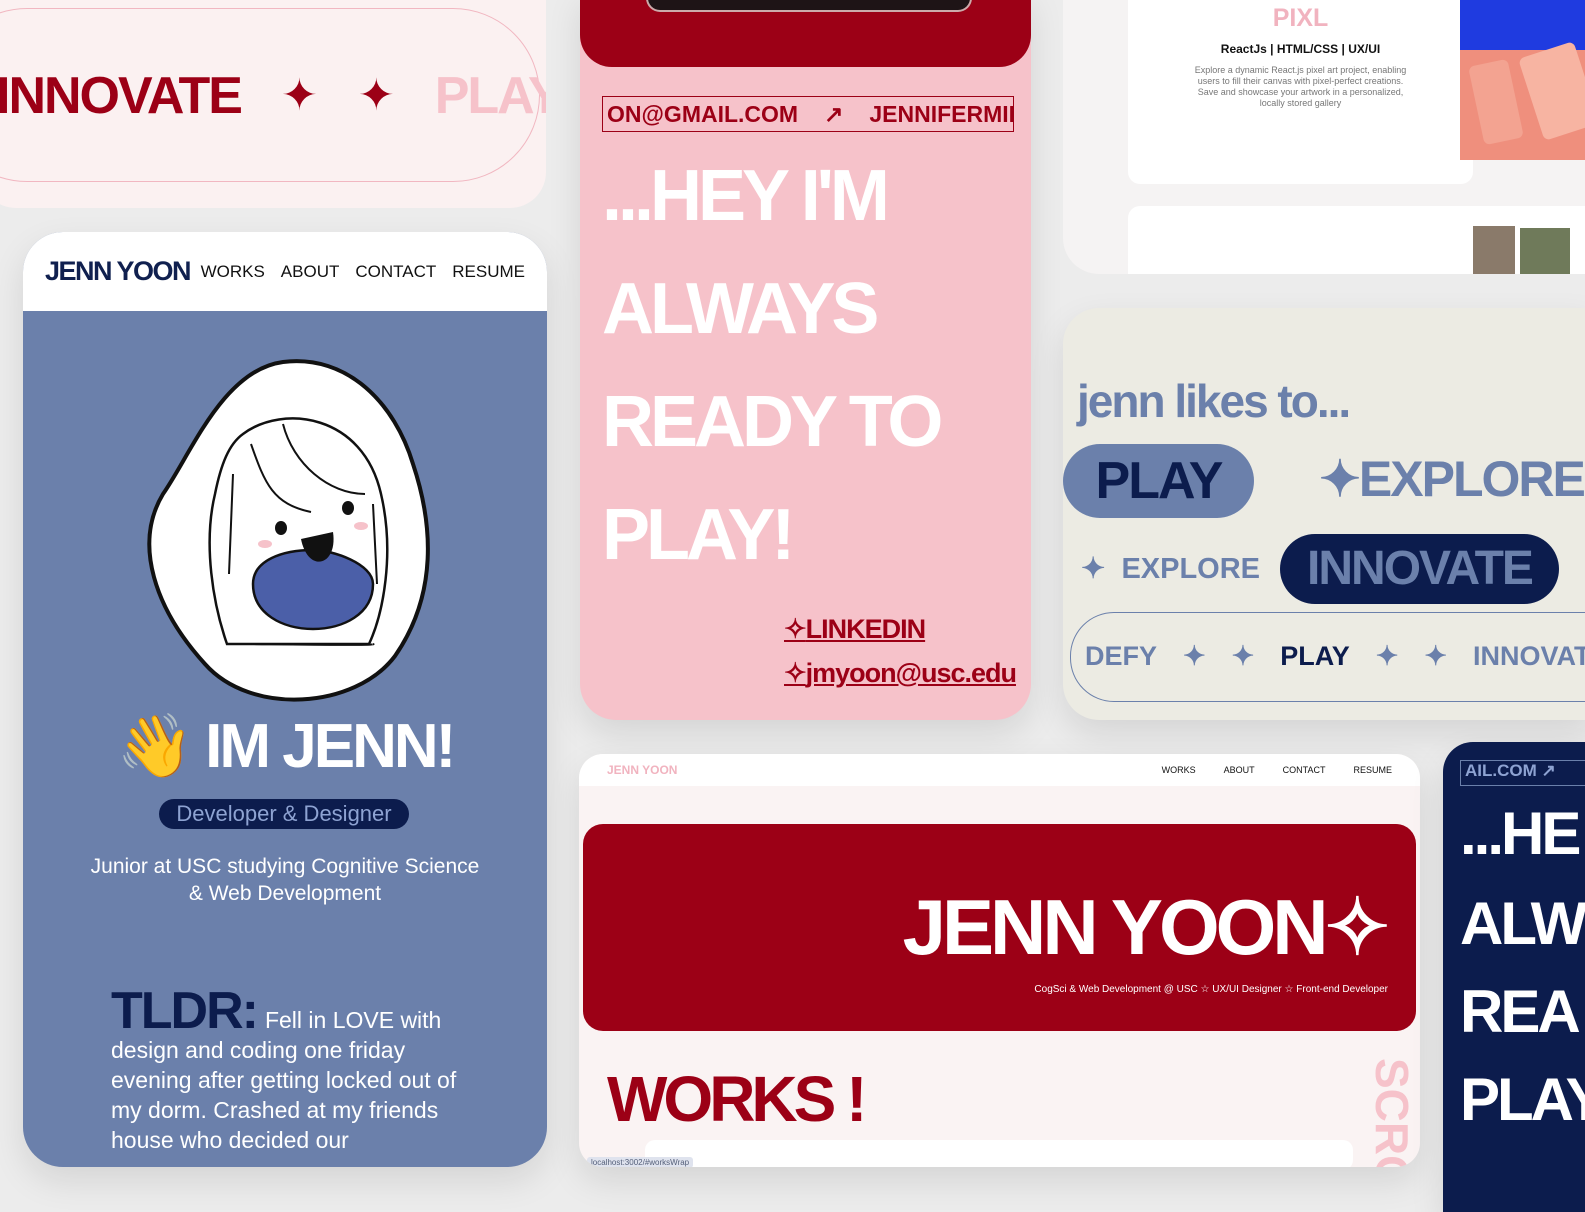 This screenshot has width=1585, height=1212. What do you see at coordinates (1514, 977) in the screenshot?
I see `dark-contact-card: AIL.COM ↗ ...HE ALW REA PLAY` at bounding box center [1514, 977].